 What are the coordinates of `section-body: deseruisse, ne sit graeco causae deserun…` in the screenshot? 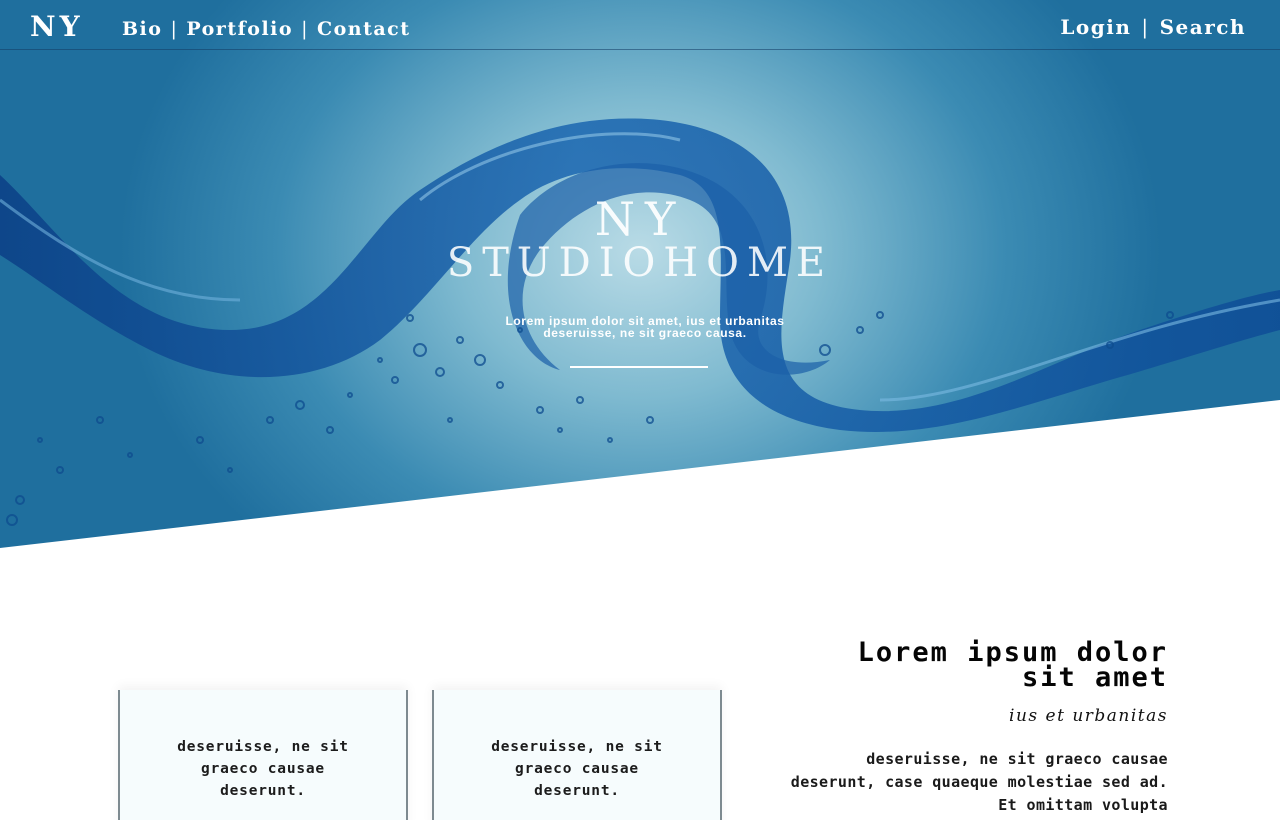 It's located at (979, 782).